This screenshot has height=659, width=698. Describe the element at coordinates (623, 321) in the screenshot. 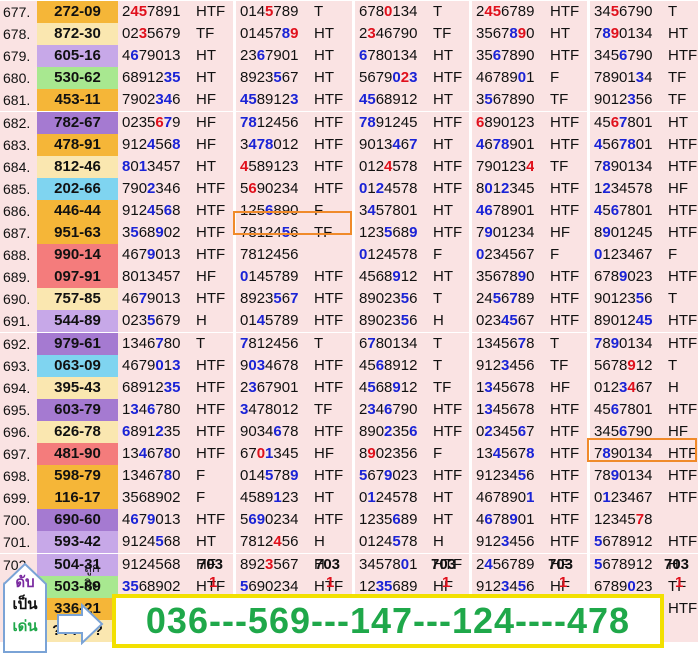

I see `digit-set: 8901245` at that location.